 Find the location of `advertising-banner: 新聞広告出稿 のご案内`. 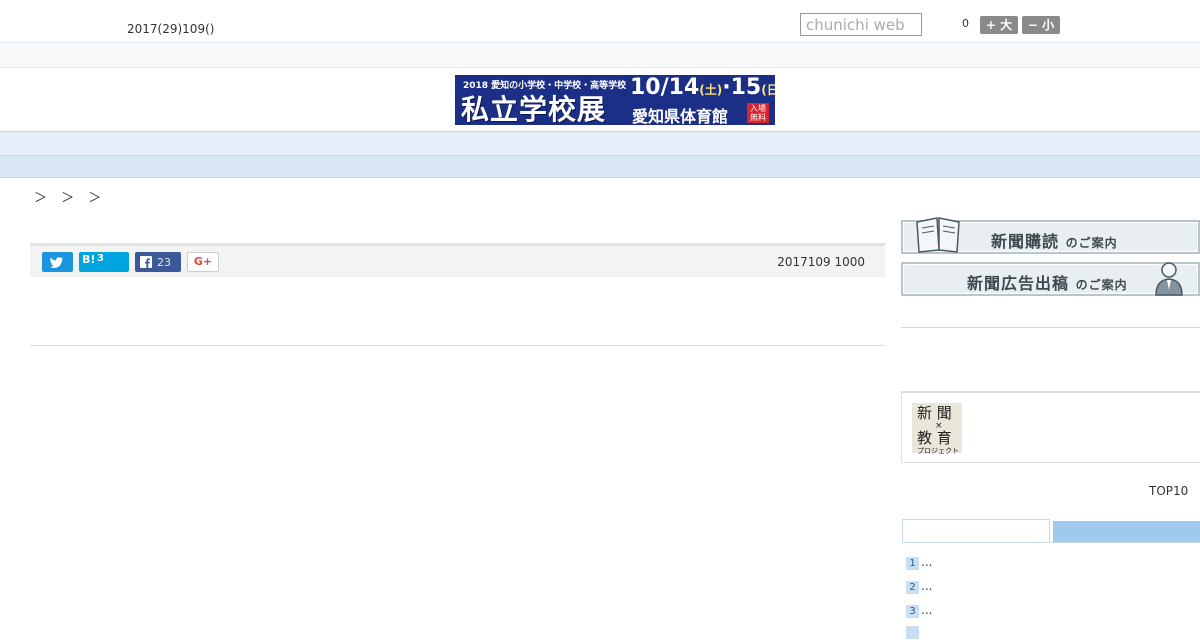

advertising-banner: 新聞広告出稿 のご案内 is located at coordinates (1050, 279).